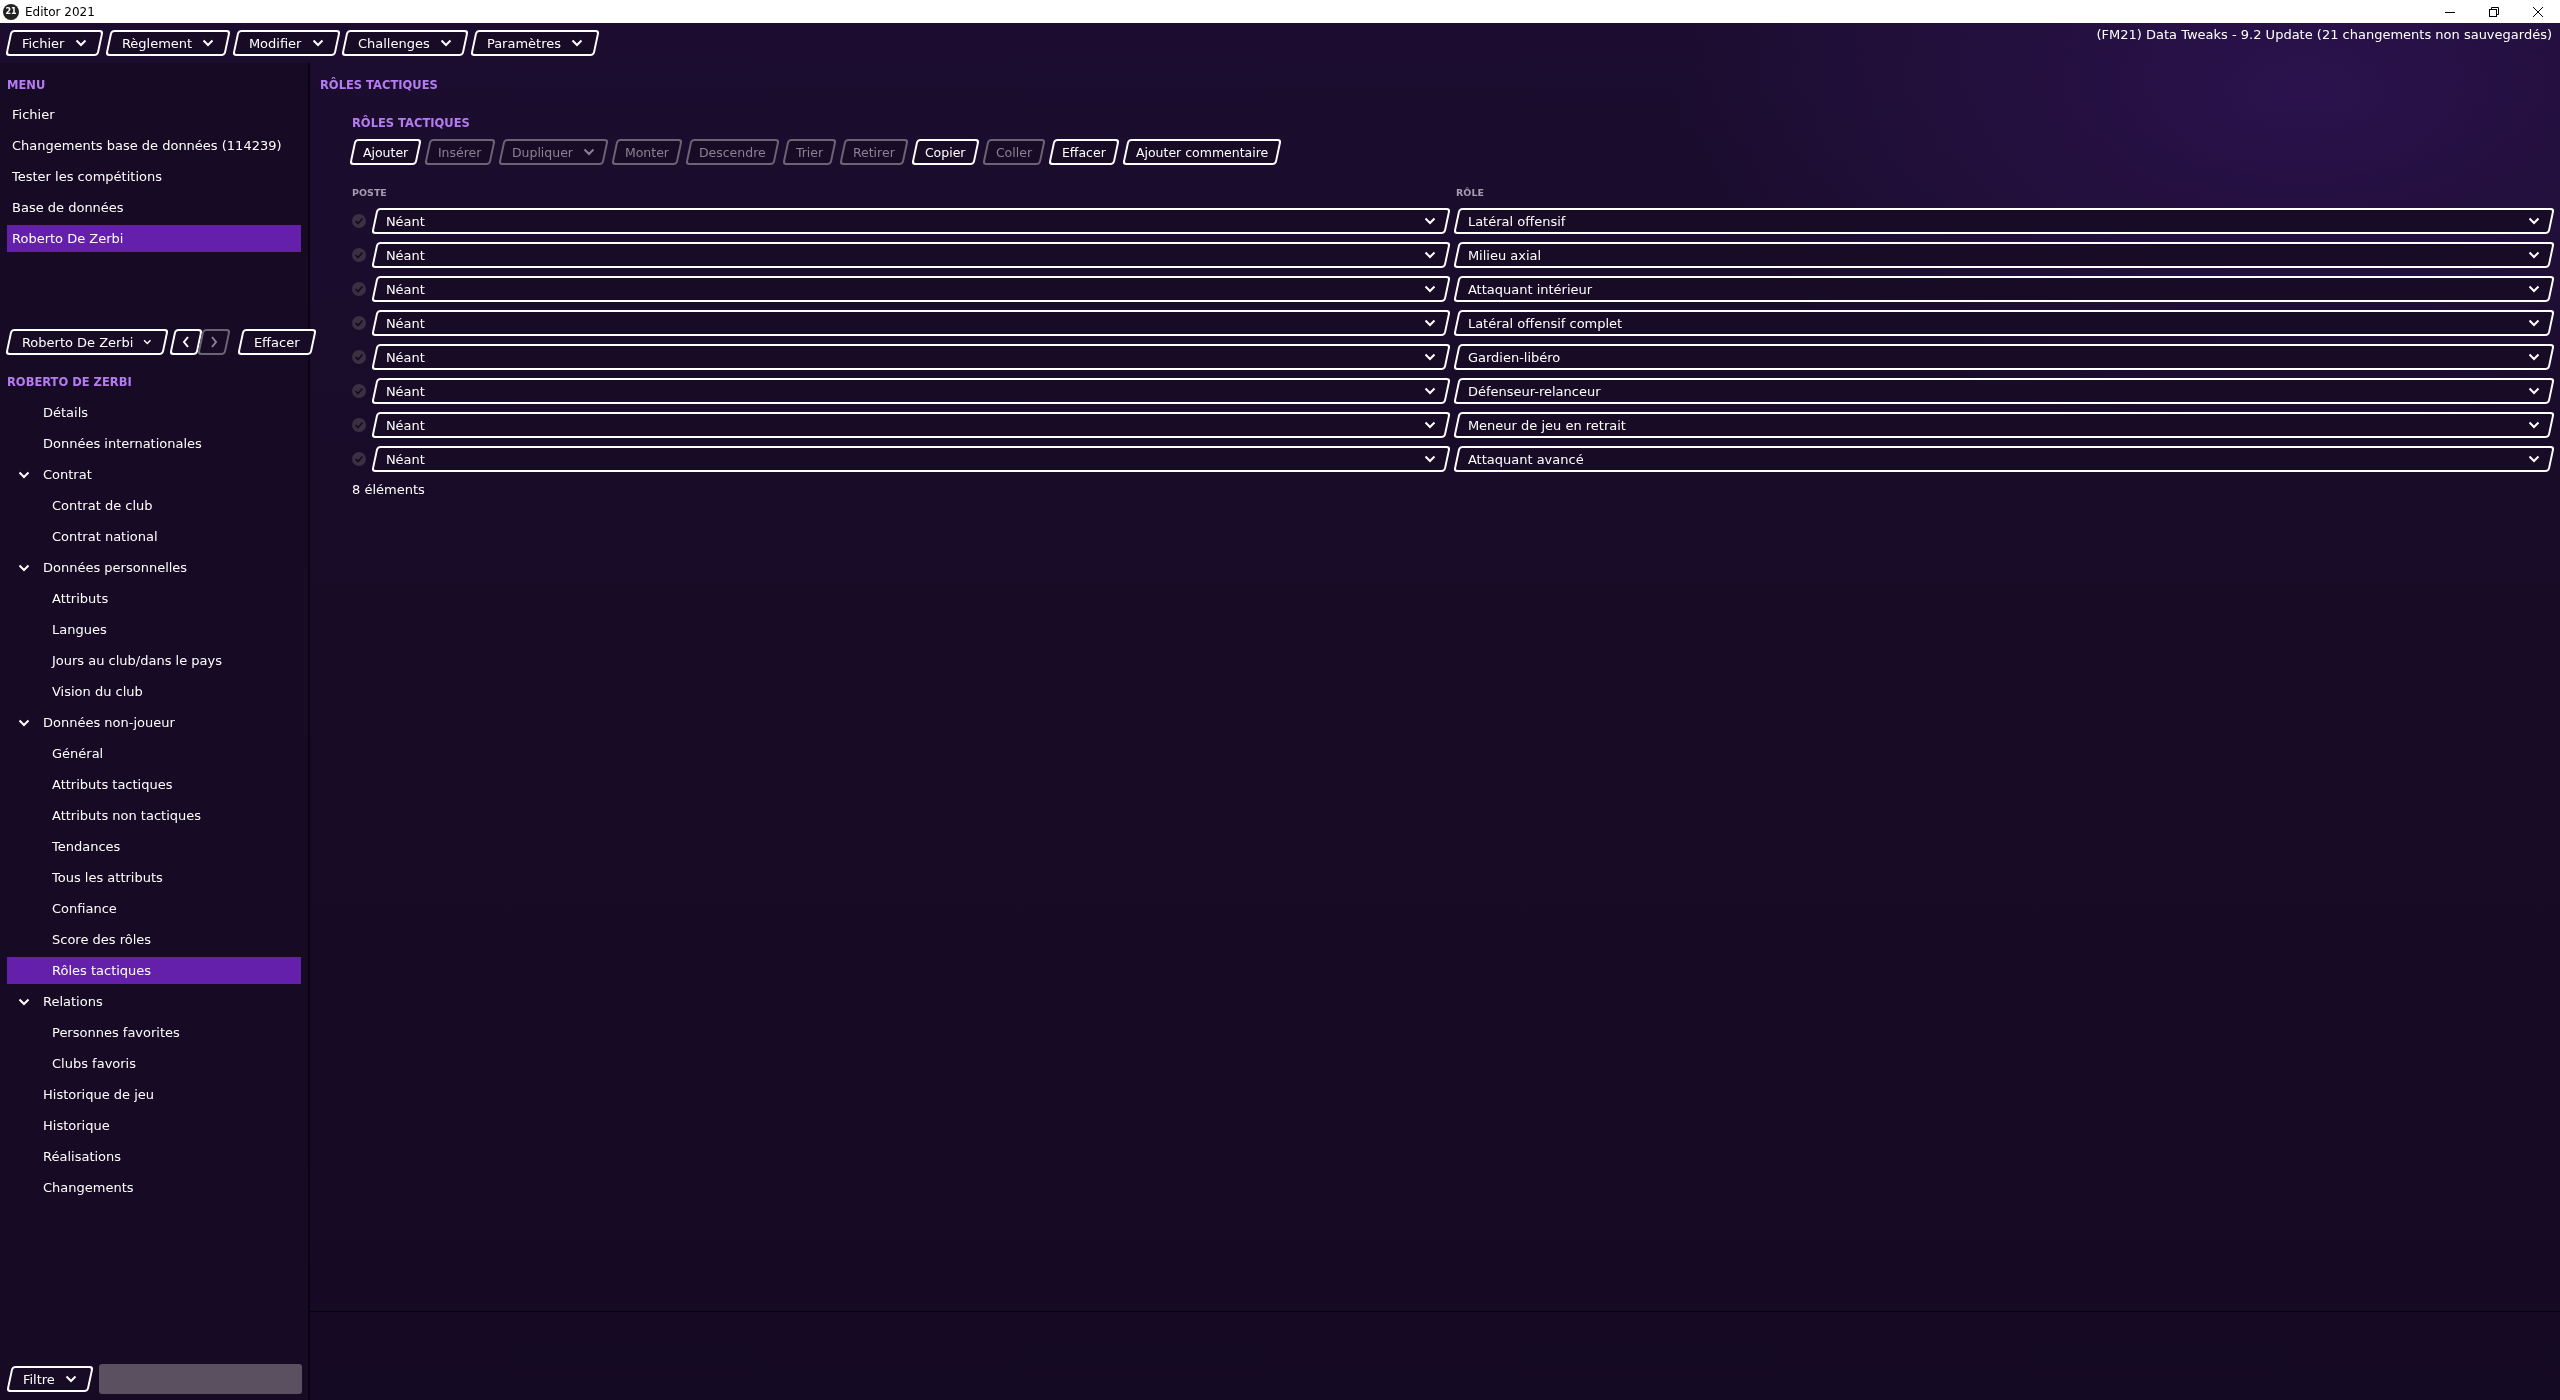  I want to click on previous-button, so click(186, 342).